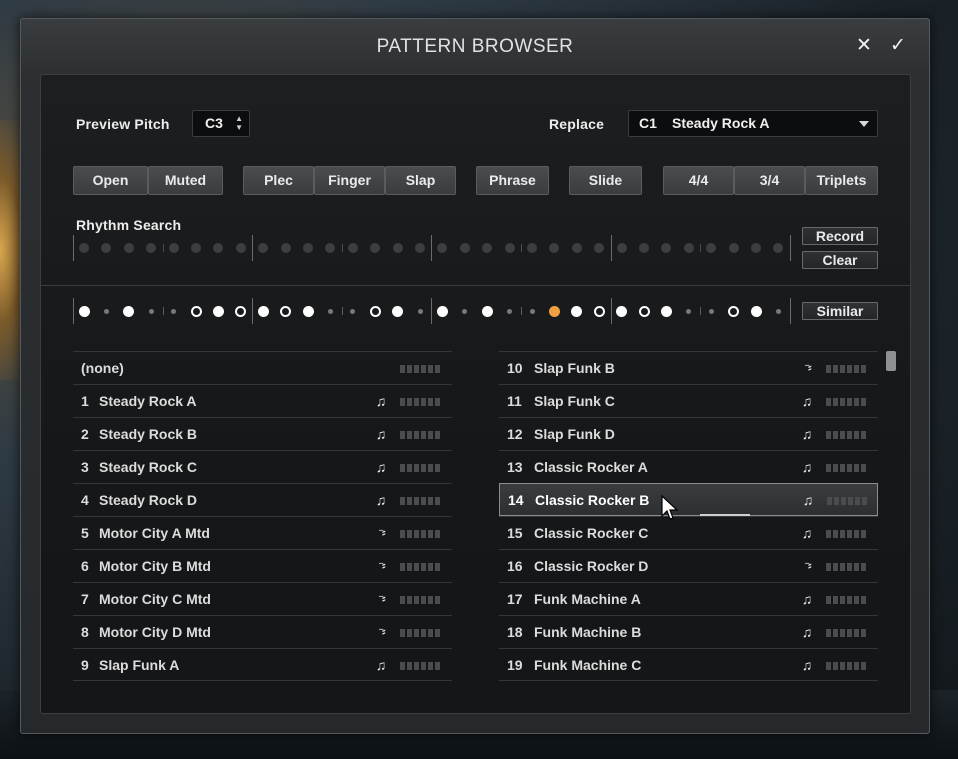 The width and height of the screenshot is (958, 759). I want to click on finger-button: Finger, so click(349, 180).